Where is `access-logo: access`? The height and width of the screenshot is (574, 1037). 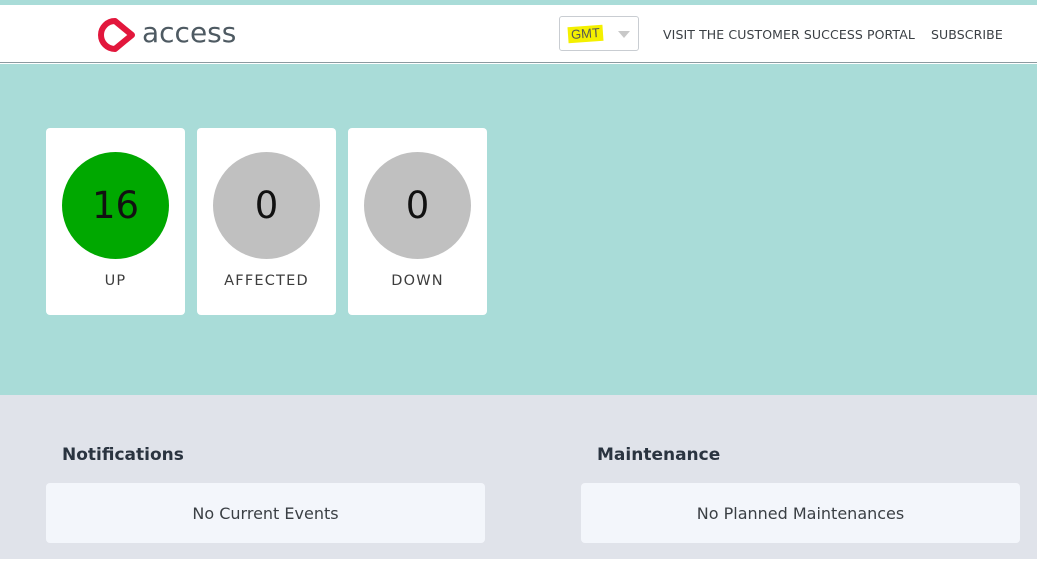 access-logo: access is located at coordinates (166, 35).